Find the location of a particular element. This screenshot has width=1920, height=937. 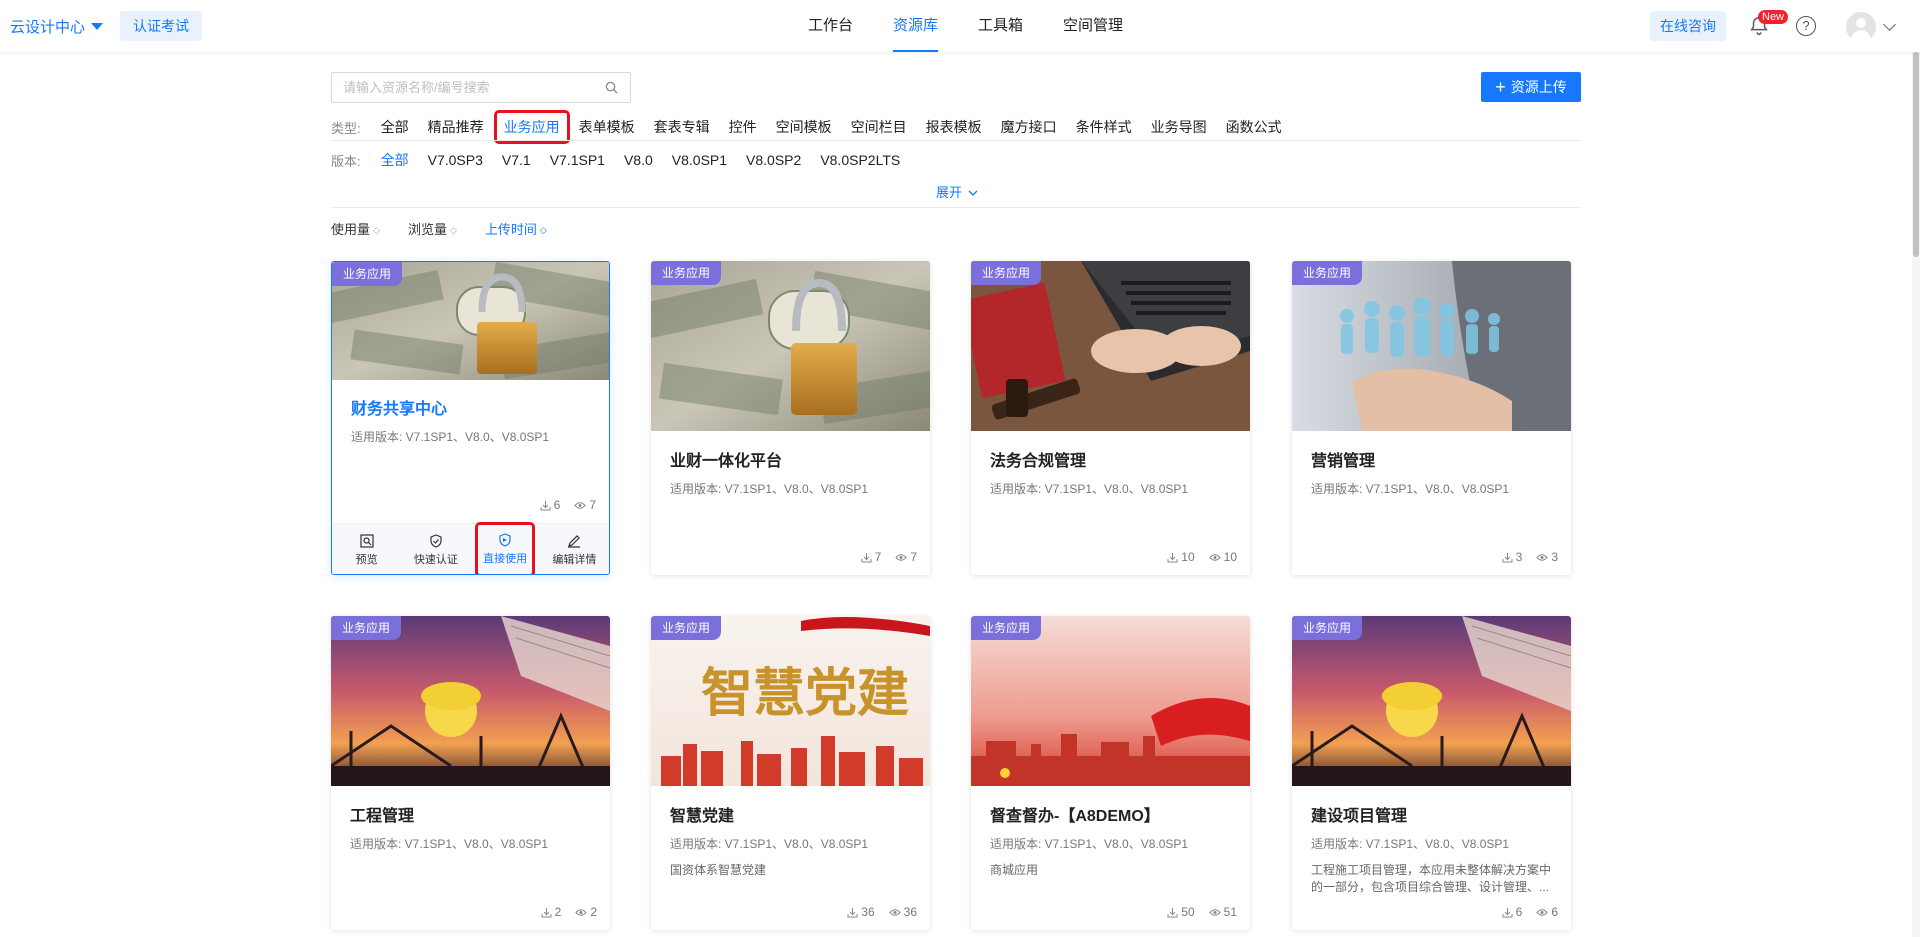

version-v80sp2lts: V8.0SP2LTS is located at coordinates (860, 160).